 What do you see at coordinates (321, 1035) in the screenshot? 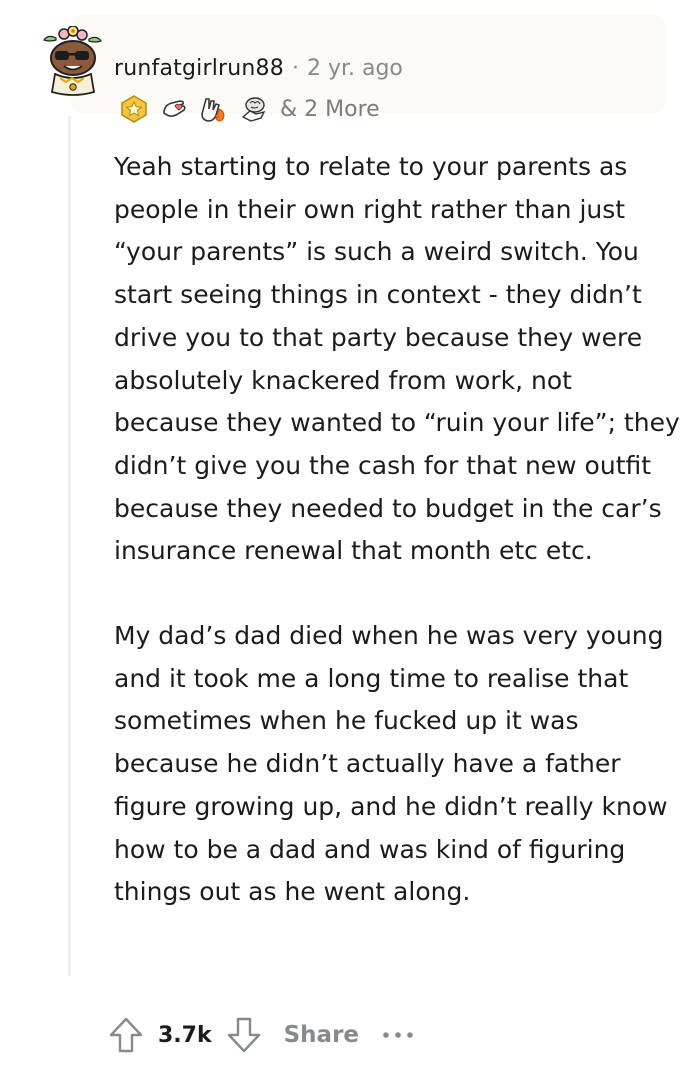
I see `share-button: Share` at bounding box center [321, 1035].